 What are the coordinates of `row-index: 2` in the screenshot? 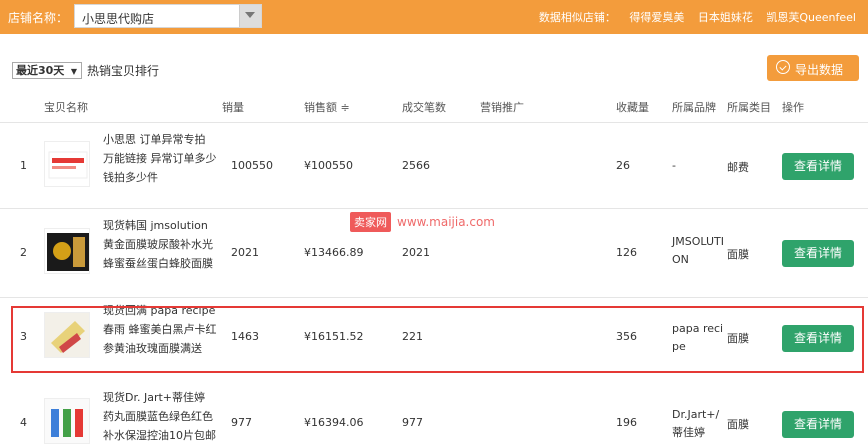 It's located at (23, 252).